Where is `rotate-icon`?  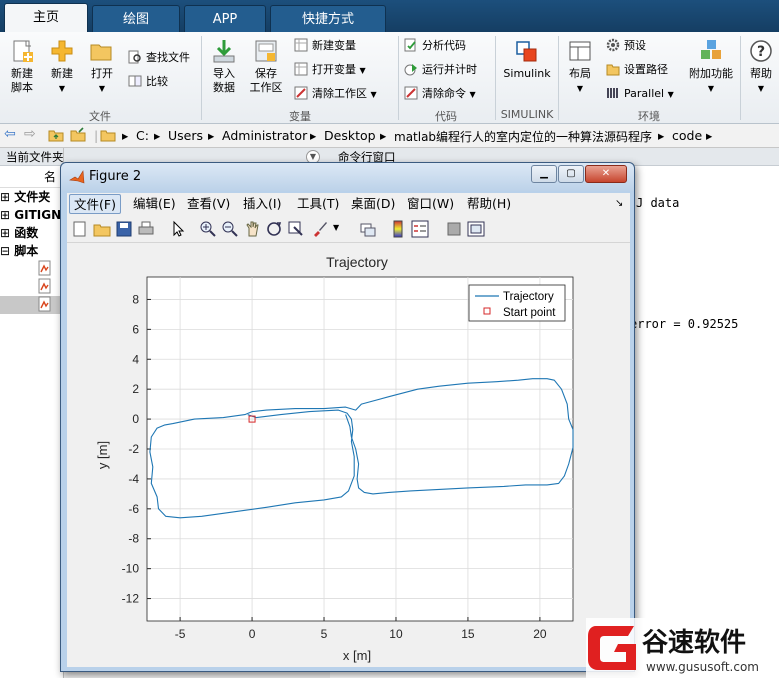
rotate-icon is located at coordinates (274, 229).